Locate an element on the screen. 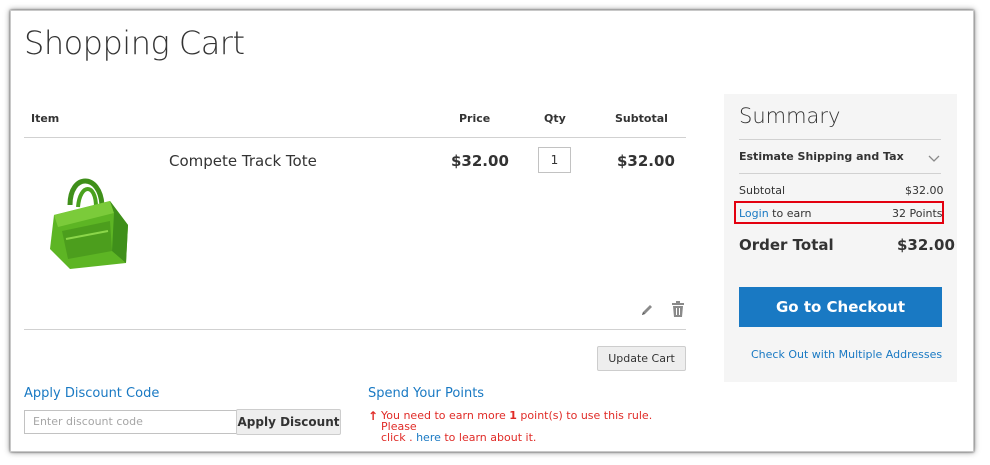 The width and height of the screenshot is (990, 465). order-total-label: Order Total is located at coordinates (786, 245).